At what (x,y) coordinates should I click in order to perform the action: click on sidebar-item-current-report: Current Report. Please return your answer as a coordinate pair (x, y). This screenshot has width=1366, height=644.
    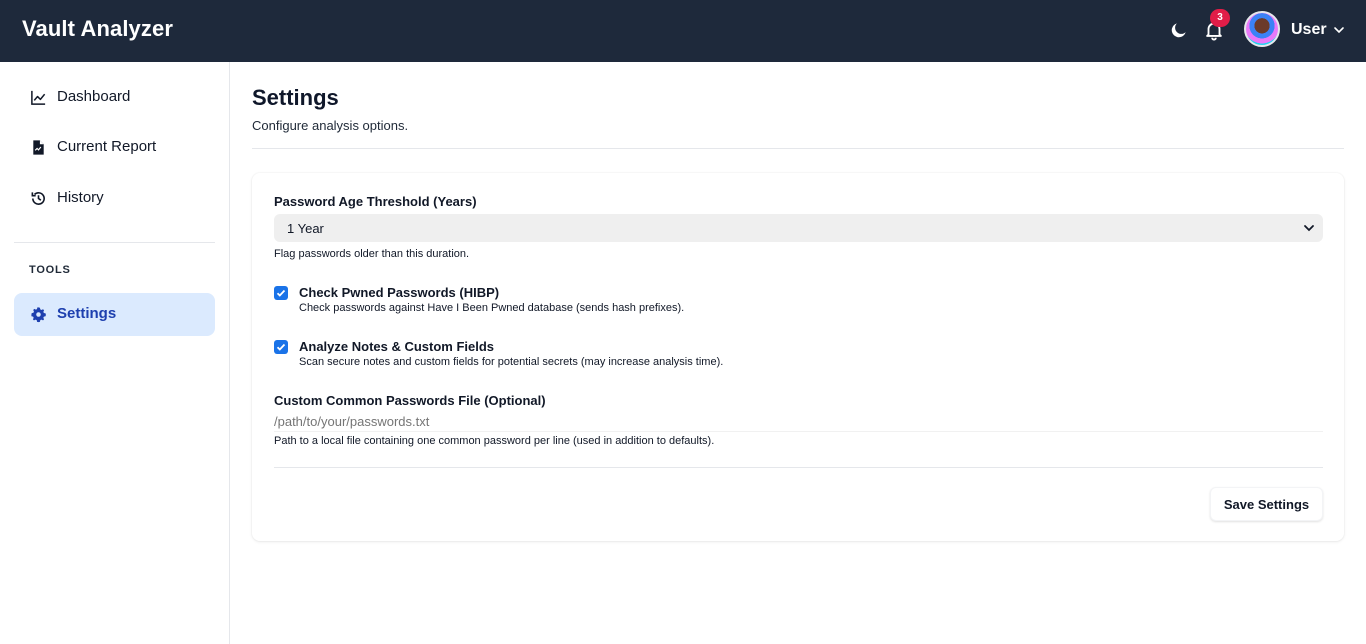
    Looking at the image, I should click on (114, 147).